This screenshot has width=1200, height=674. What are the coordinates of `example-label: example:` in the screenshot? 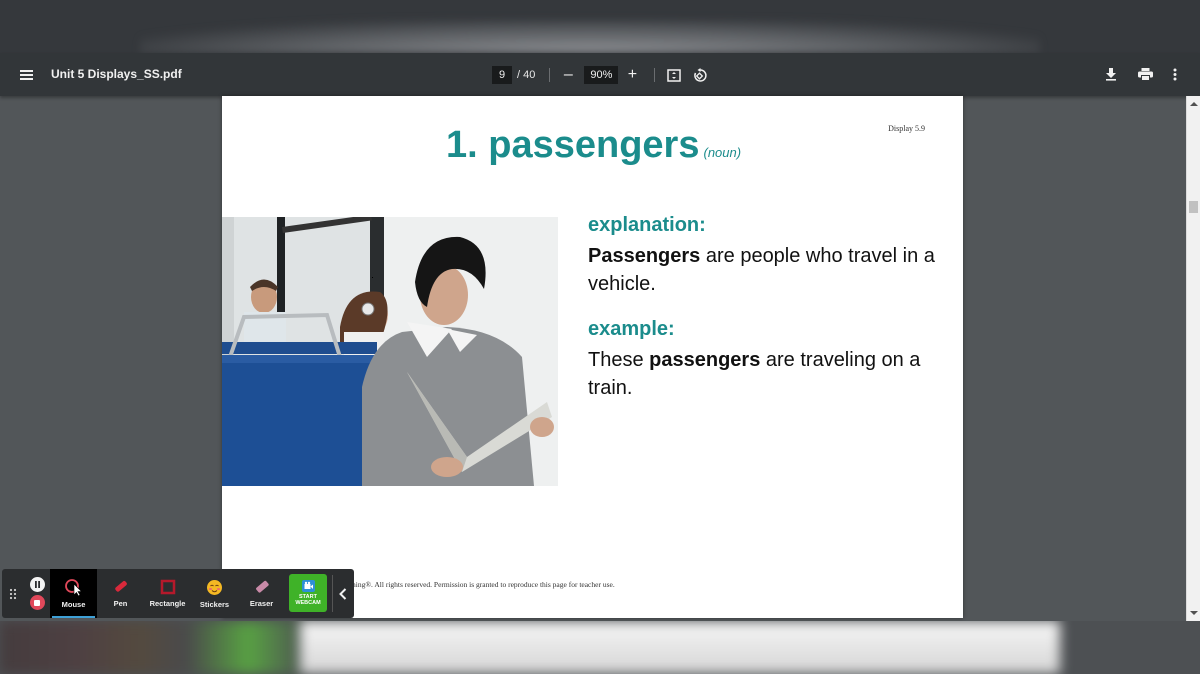 It's located at (631, 329).